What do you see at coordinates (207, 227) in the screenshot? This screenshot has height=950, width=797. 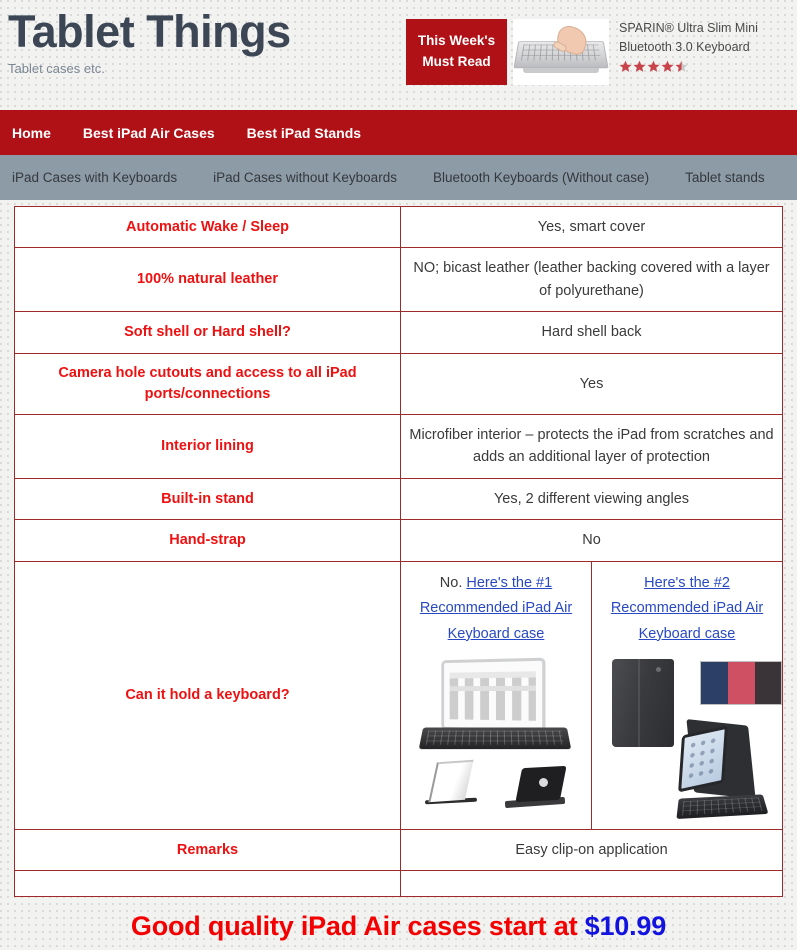 I see `spec-label: Automatic Wake / Sleep` at bounding box center [207, 227].